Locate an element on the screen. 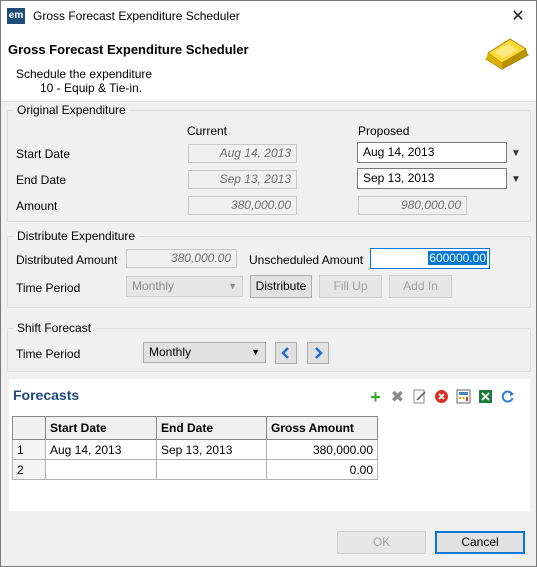 The height and width of the screenshot is (567, 537). shift-time-period-select: Monthly ▼ is located at coordinates (204, 352).